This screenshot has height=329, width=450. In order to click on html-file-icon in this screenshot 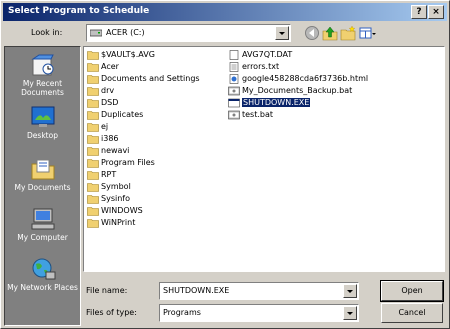, I will do `click(234, 79)`.